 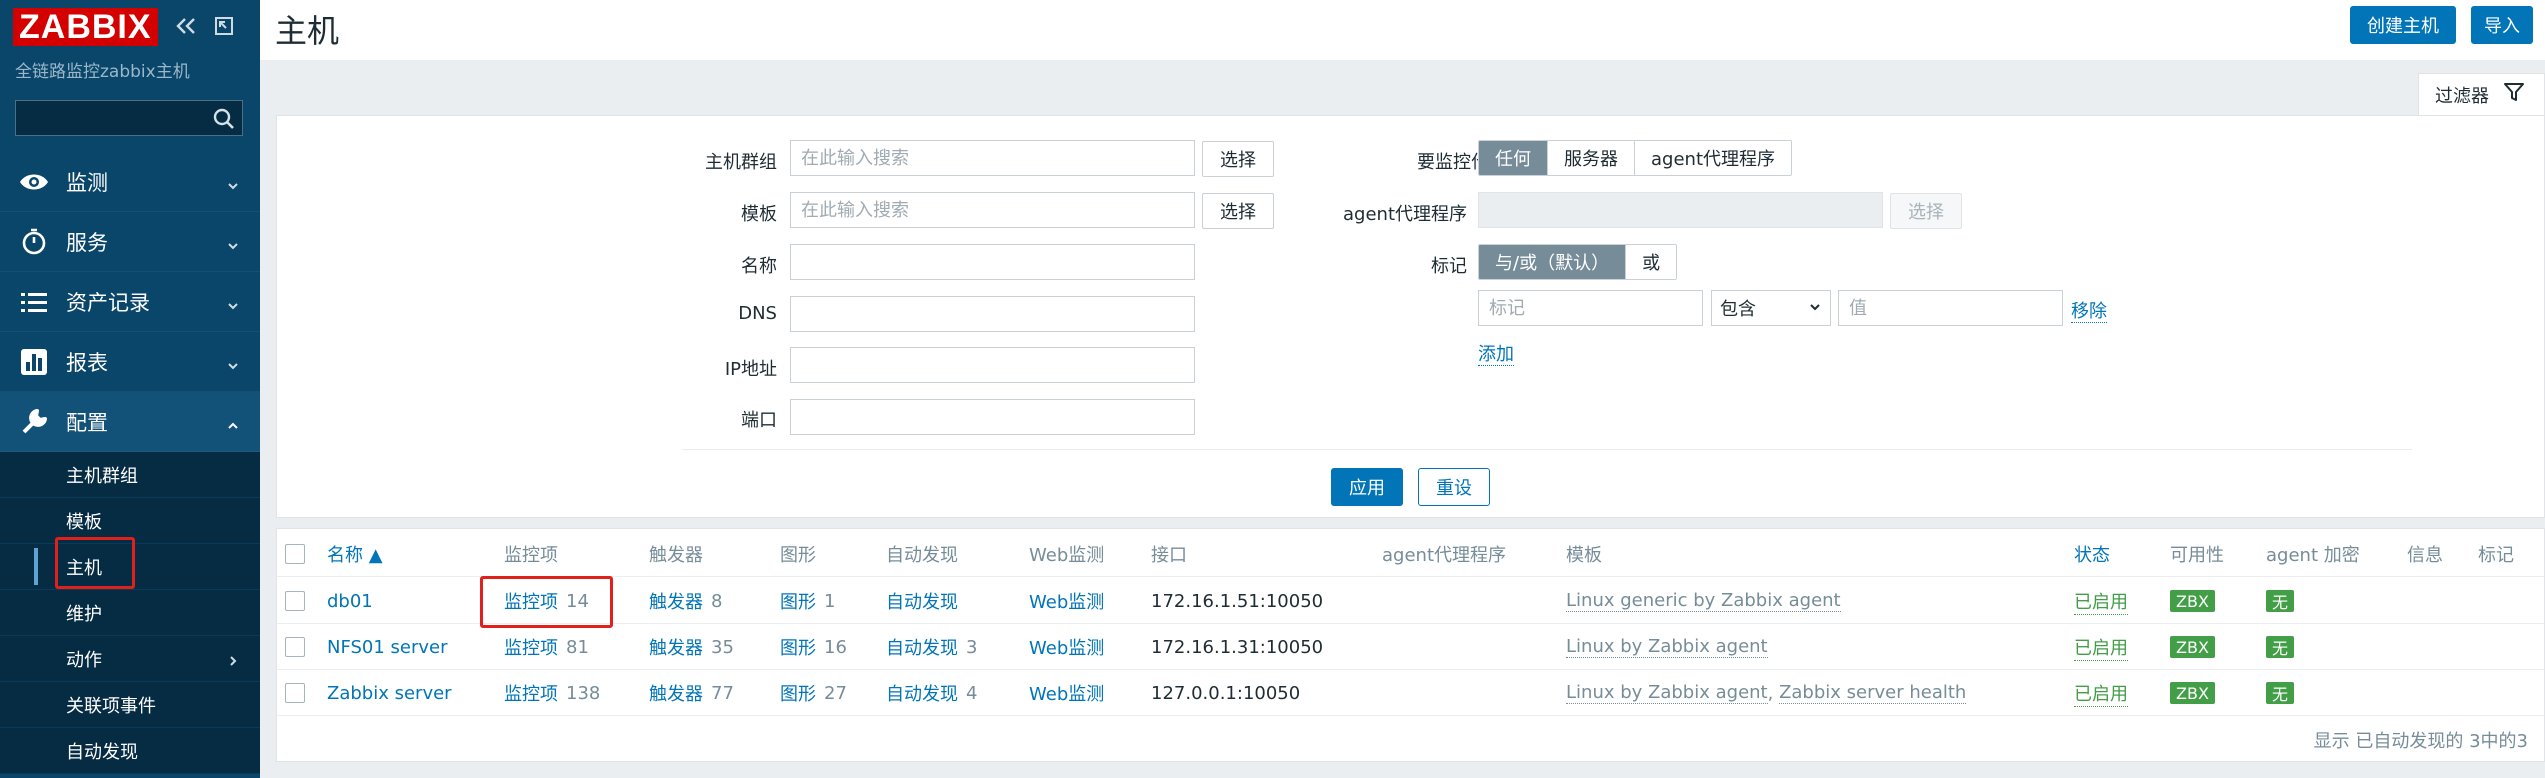 I want to click on host-groups-select-button: 选择, so click(x=1238, y=159).